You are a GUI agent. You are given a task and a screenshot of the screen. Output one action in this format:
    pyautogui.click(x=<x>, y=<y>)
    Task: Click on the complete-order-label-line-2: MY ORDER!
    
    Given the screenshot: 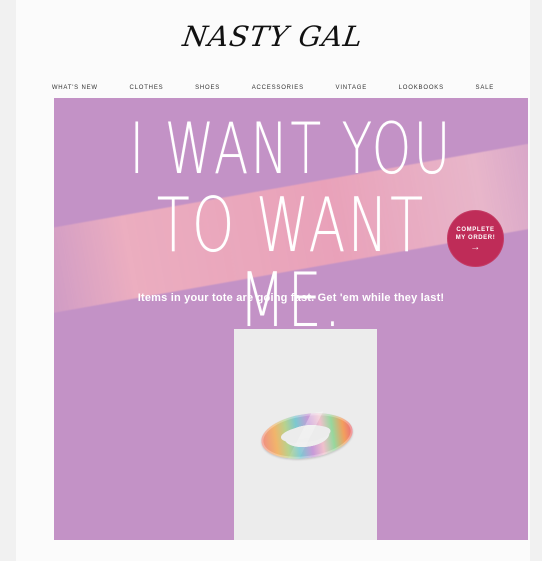 What is the action you would take?
    pyautogui.click(x=475, y=238)
    